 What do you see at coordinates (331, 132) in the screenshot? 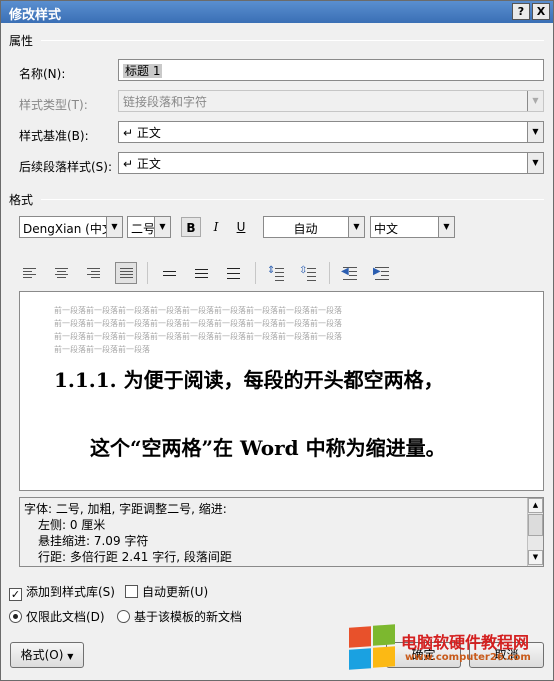
I see `based-on-select: ↵ 正文 ▼` at bounding box center [331, 132].